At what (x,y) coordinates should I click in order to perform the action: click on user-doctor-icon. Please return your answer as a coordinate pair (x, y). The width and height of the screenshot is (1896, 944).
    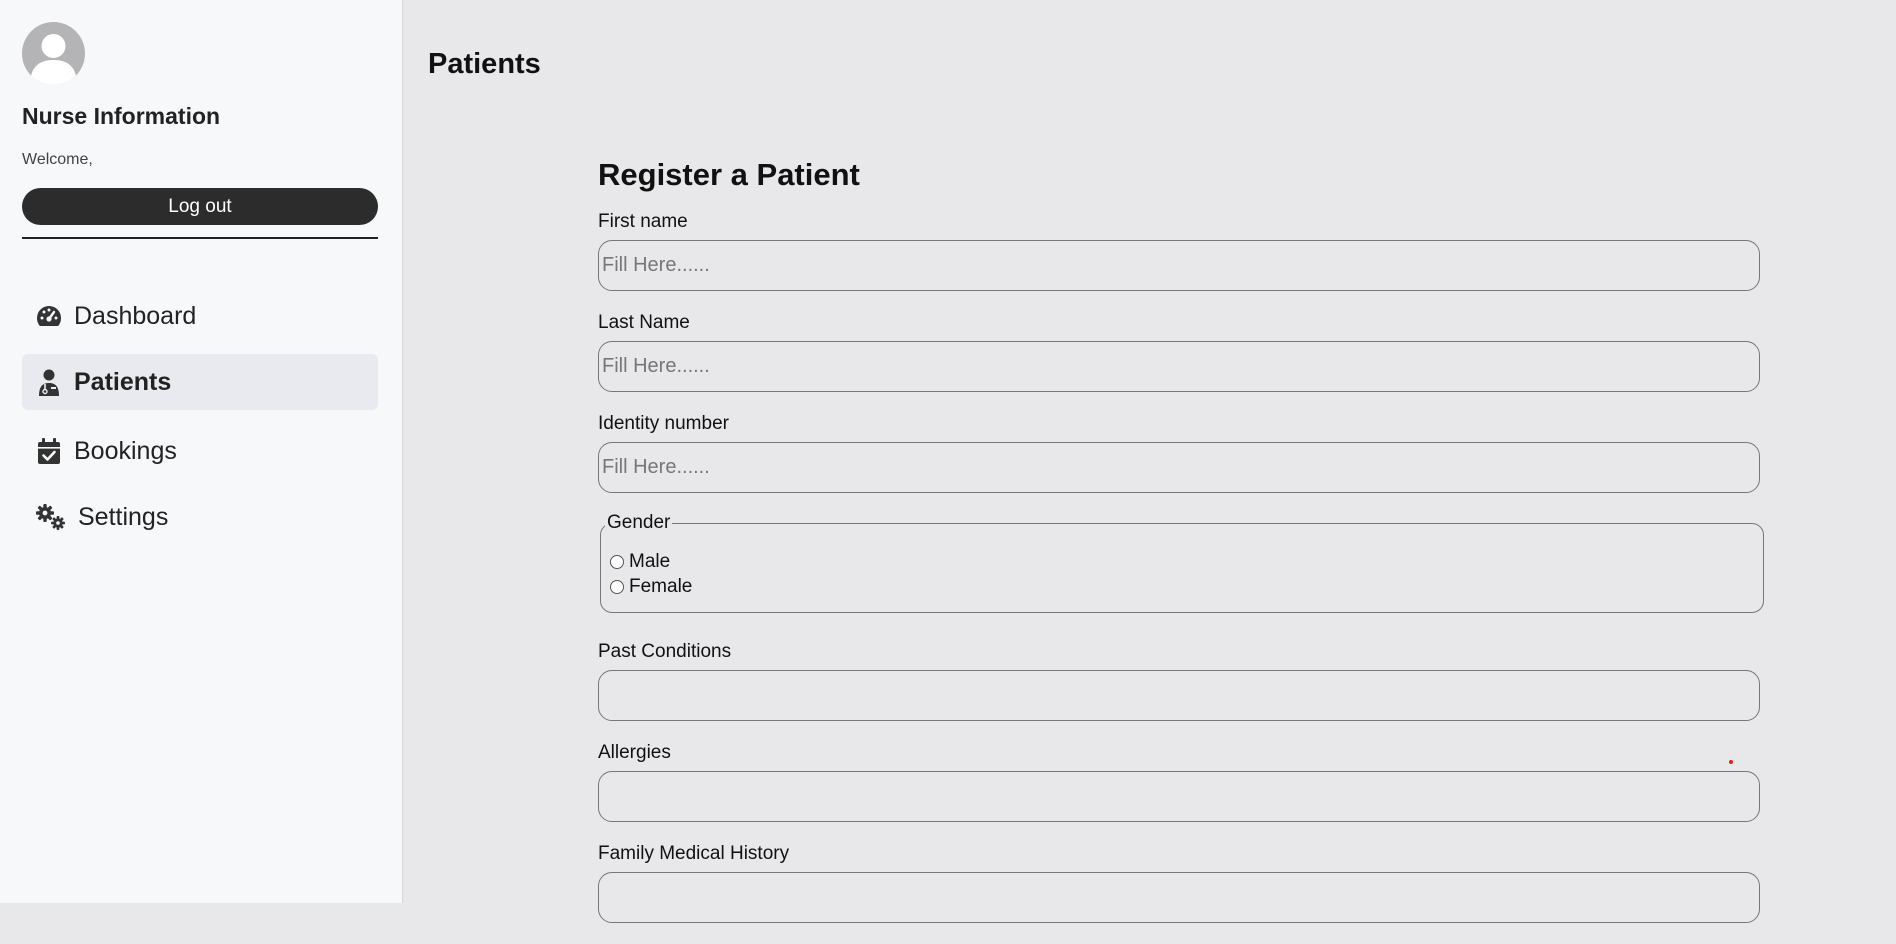
    Looking at the image, I should click on (49, 382).